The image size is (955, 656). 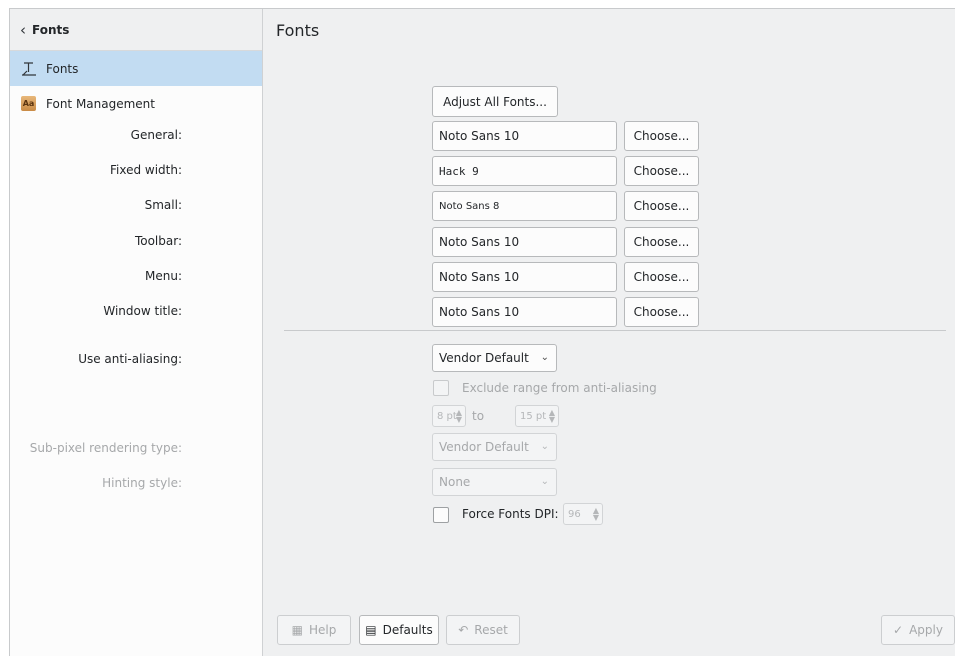 I want to click on help-label: Help, so click(x=322, y=630).